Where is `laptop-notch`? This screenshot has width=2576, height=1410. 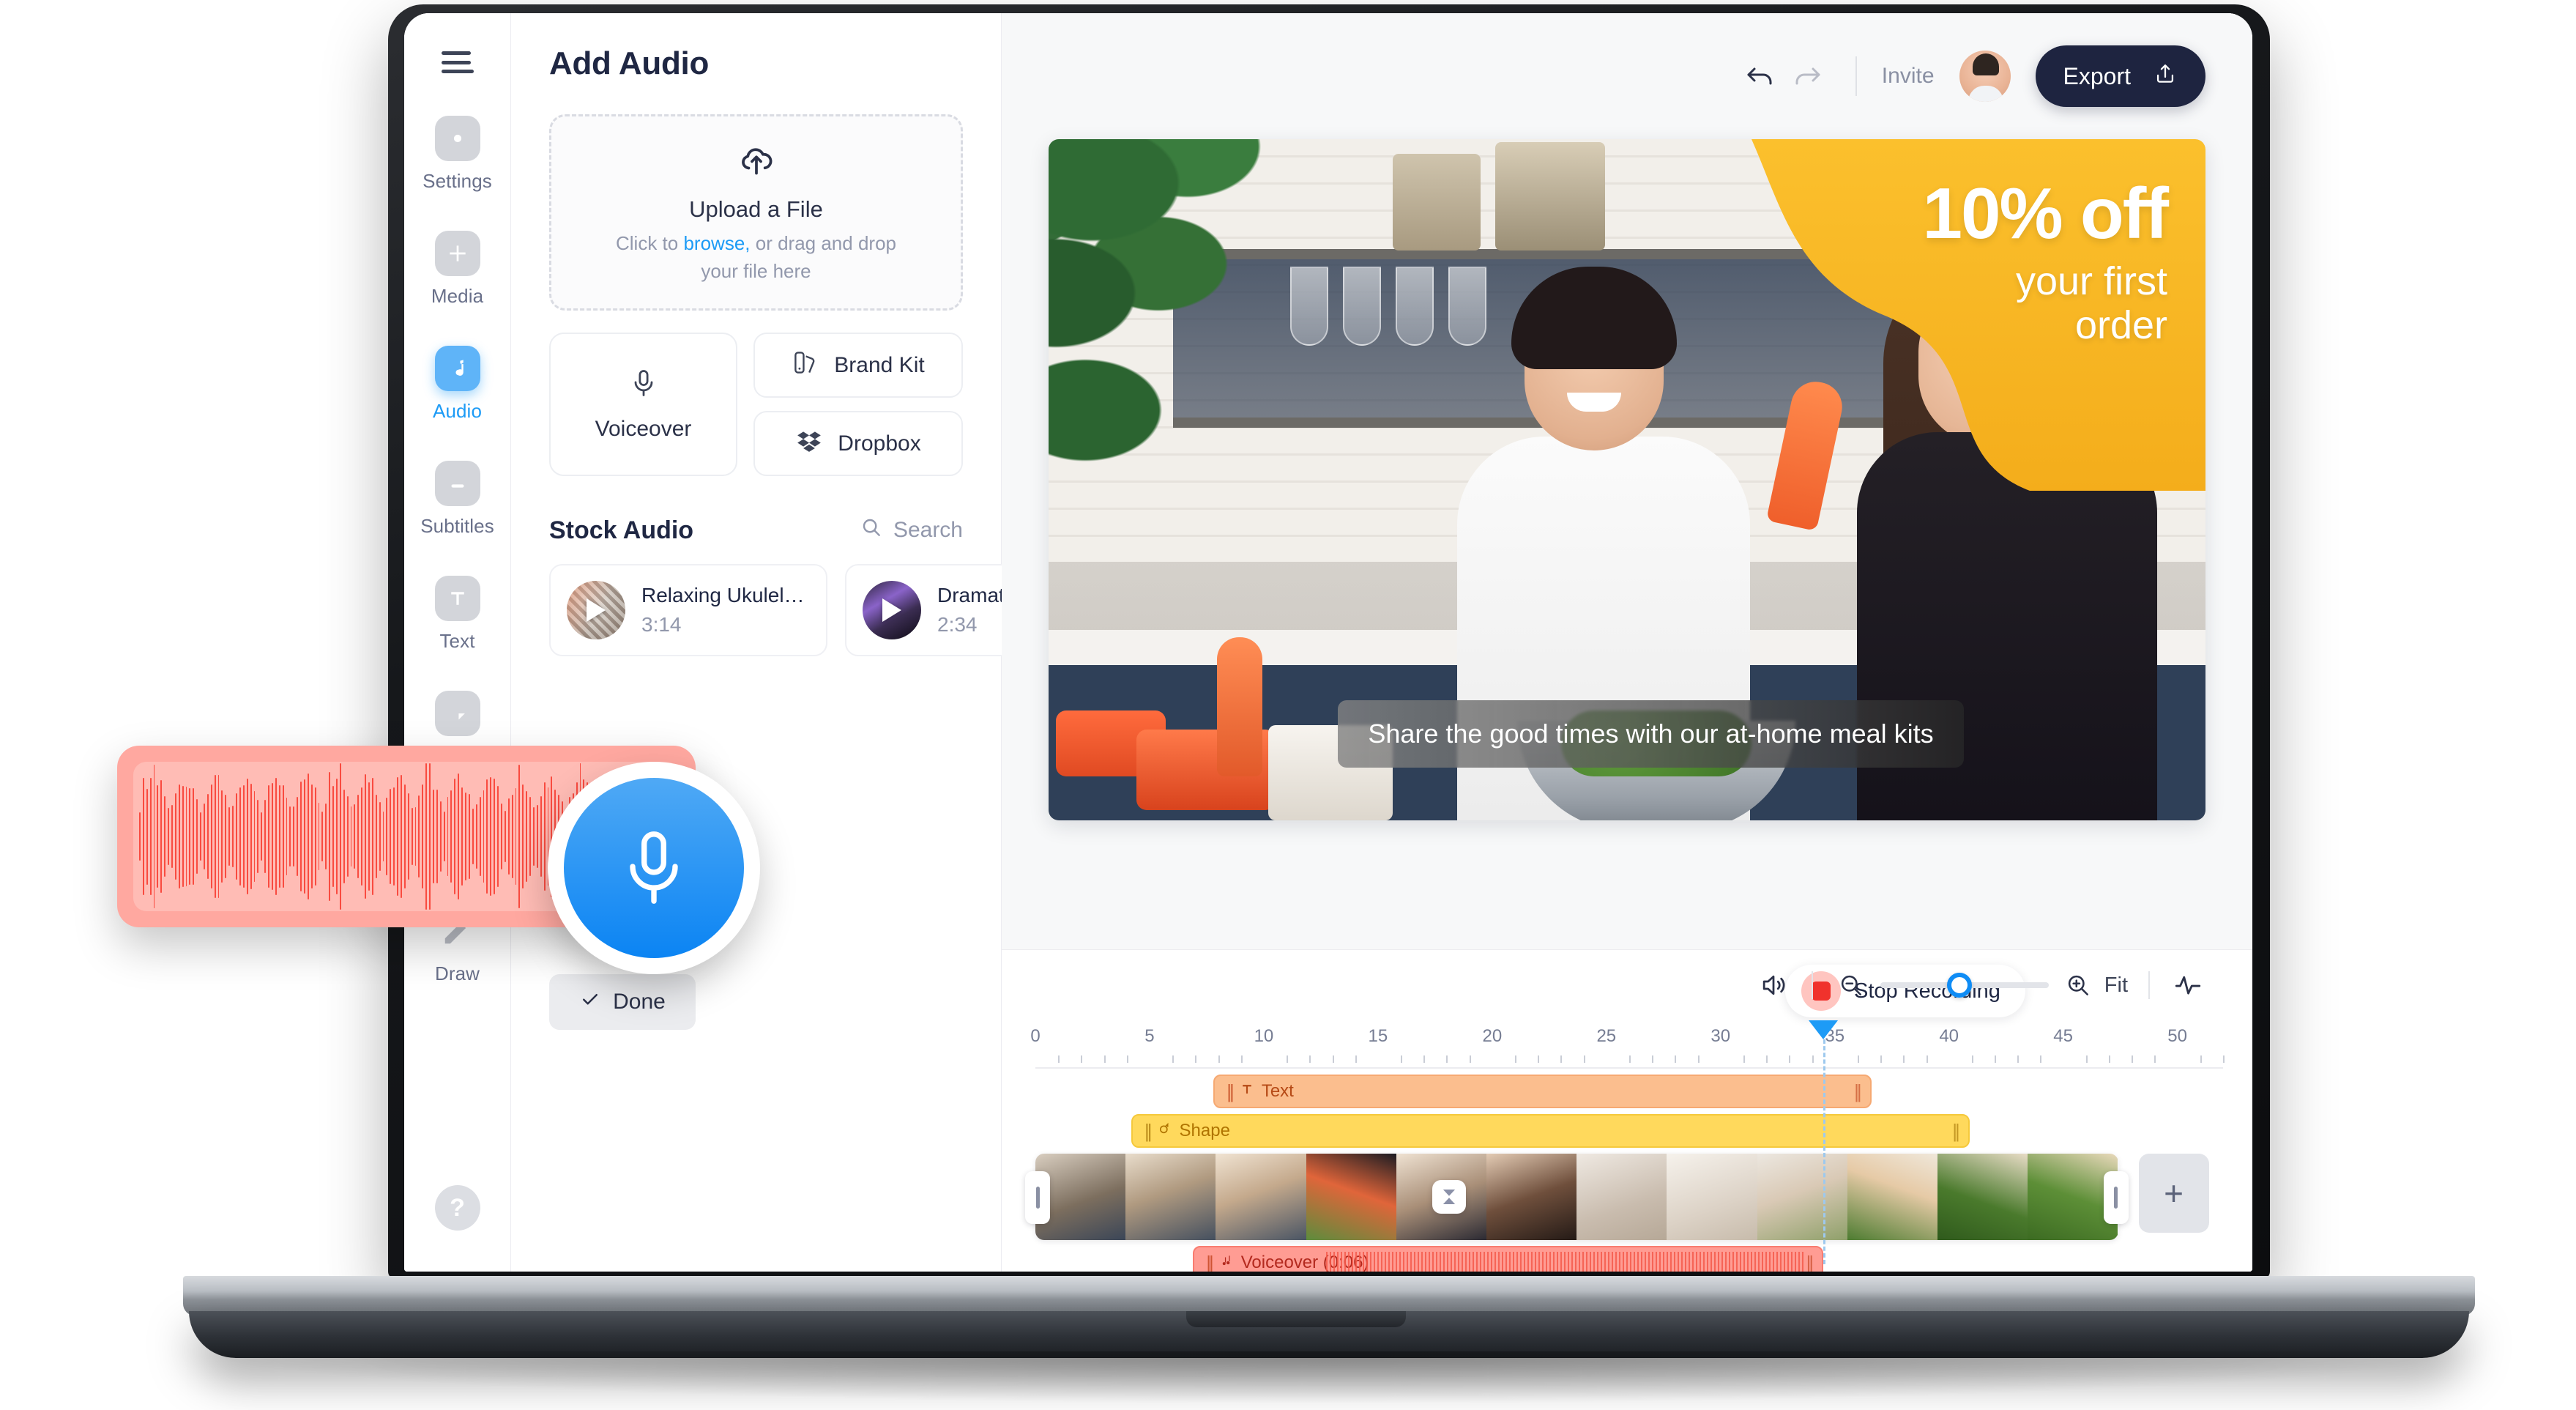 laptop-notch is located at coordinates (1296, 1319).